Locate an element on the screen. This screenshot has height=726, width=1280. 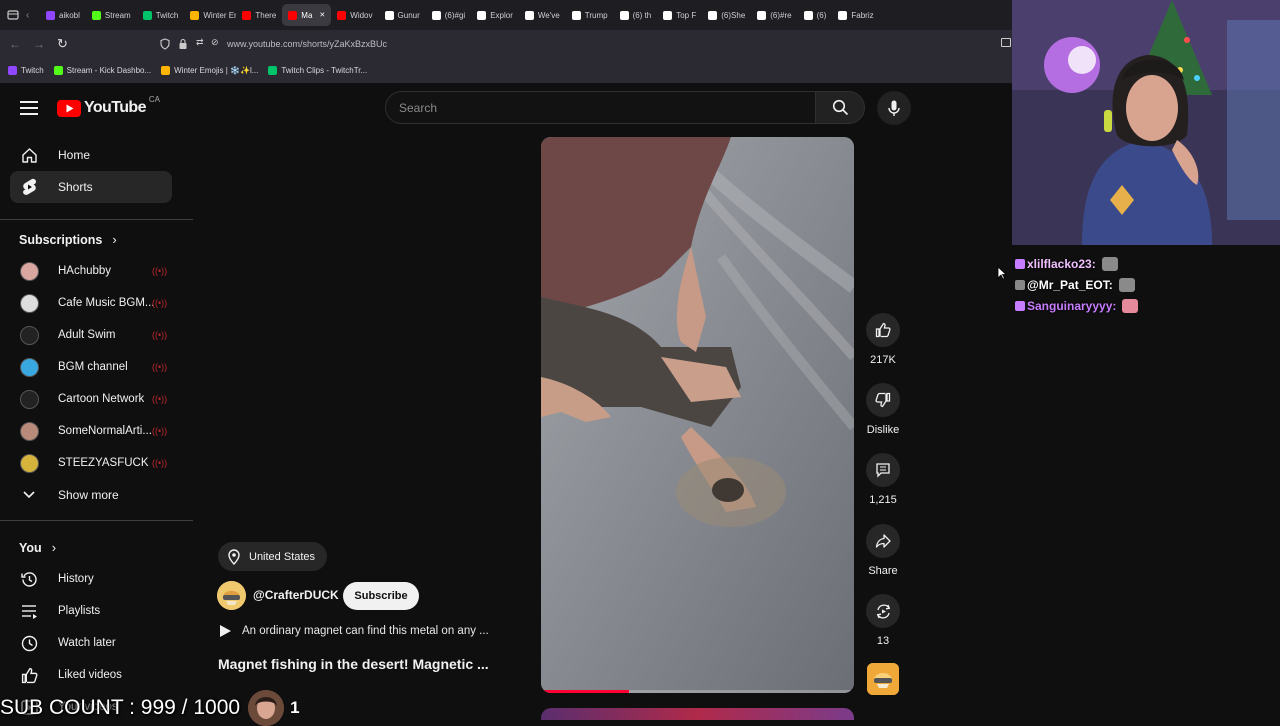
browser-tab: Explor is located at coordinates (495, 15).